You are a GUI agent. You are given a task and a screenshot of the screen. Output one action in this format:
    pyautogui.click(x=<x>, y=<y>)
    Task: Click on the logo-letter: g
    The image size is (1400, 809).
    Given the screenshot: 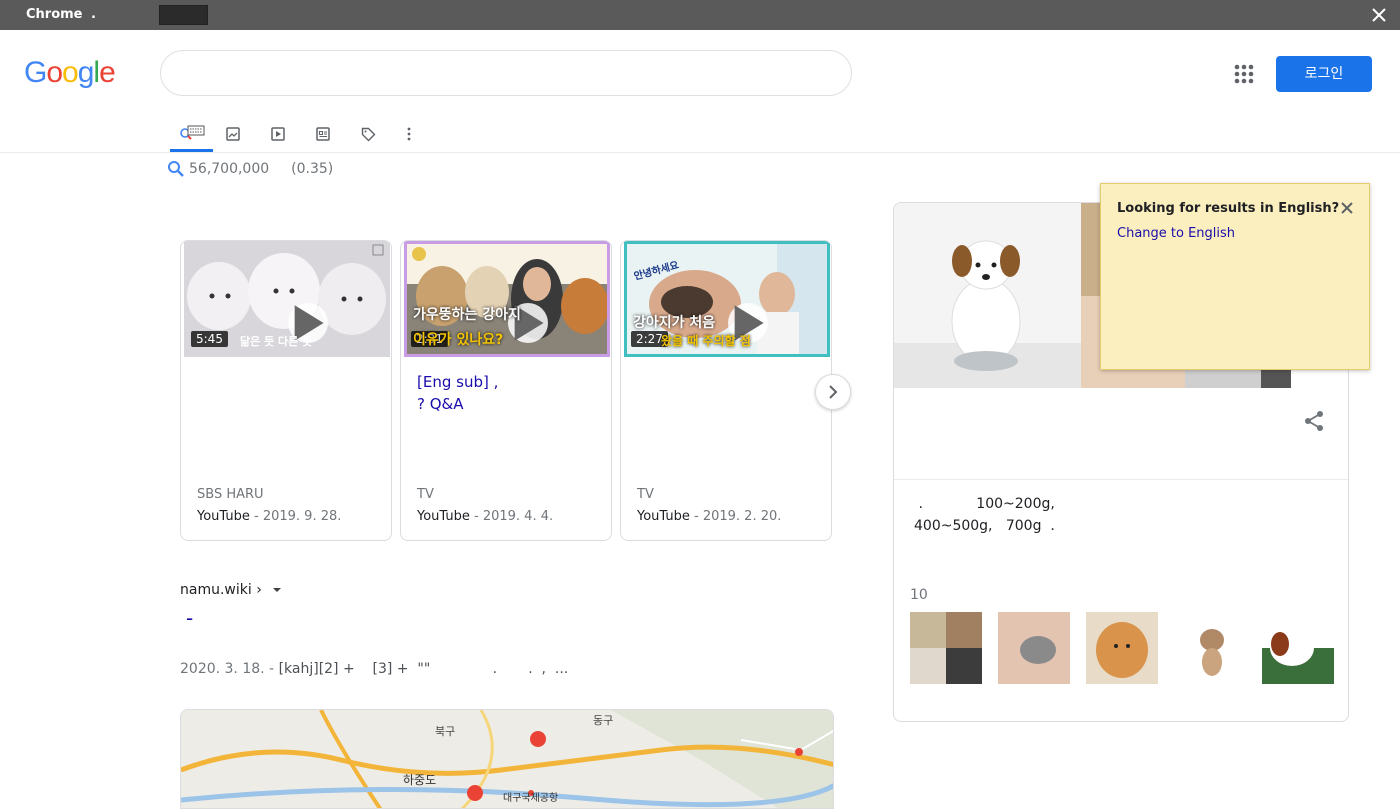 What is the action you would take?
    pyautogui.click(x=86, y=72)
    